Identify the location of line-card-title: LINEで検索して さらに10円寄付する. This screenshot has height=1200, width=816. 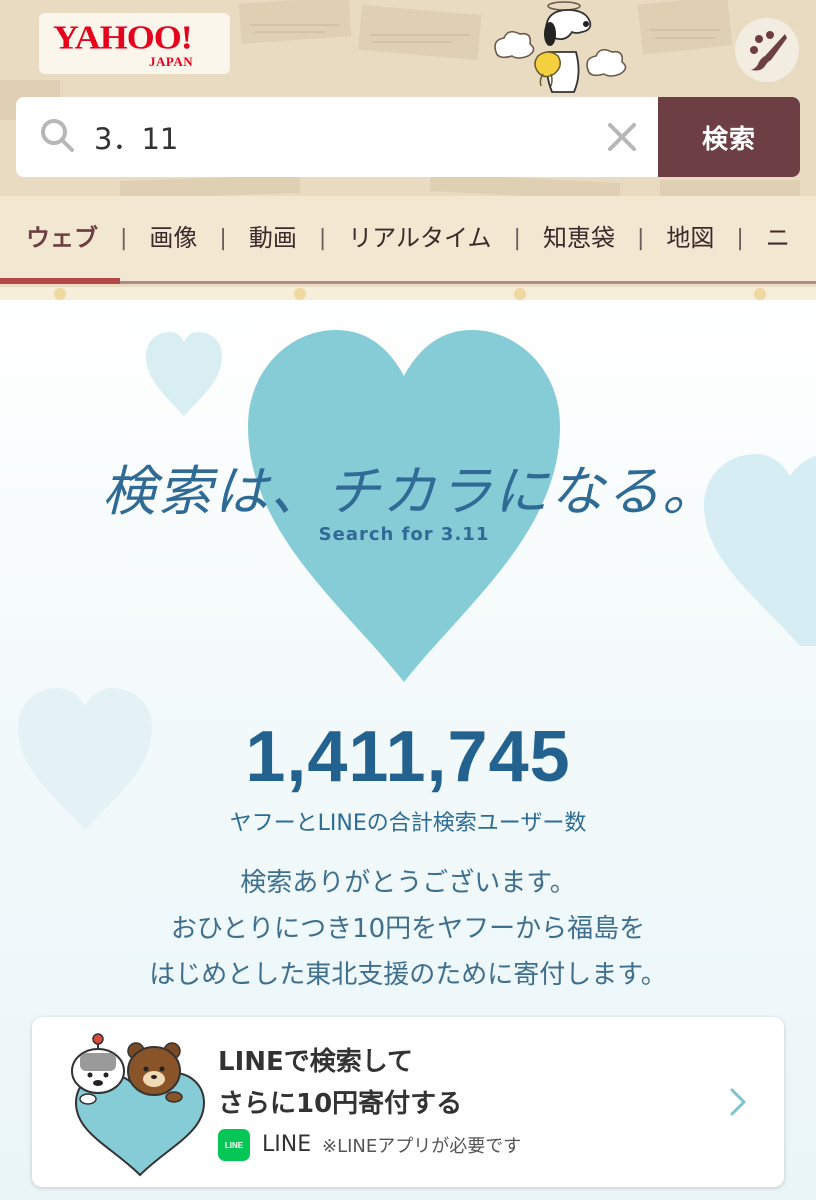
(340, 1083).